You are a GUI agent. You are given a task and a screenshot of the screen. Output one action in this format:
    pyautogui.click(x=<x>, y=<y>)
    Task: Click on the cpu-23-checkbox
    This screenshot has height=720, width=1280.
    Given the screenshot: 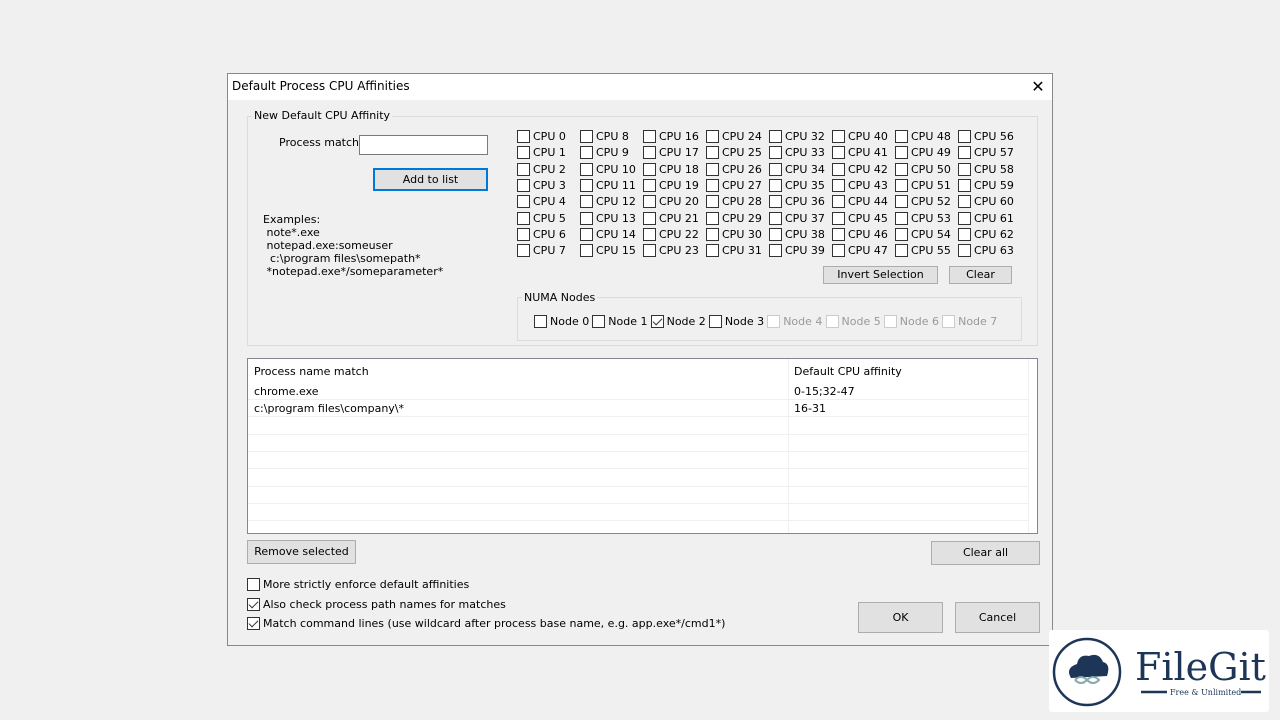 What is the action you would take?
    pyautogui.click(x=649, y=251)
    